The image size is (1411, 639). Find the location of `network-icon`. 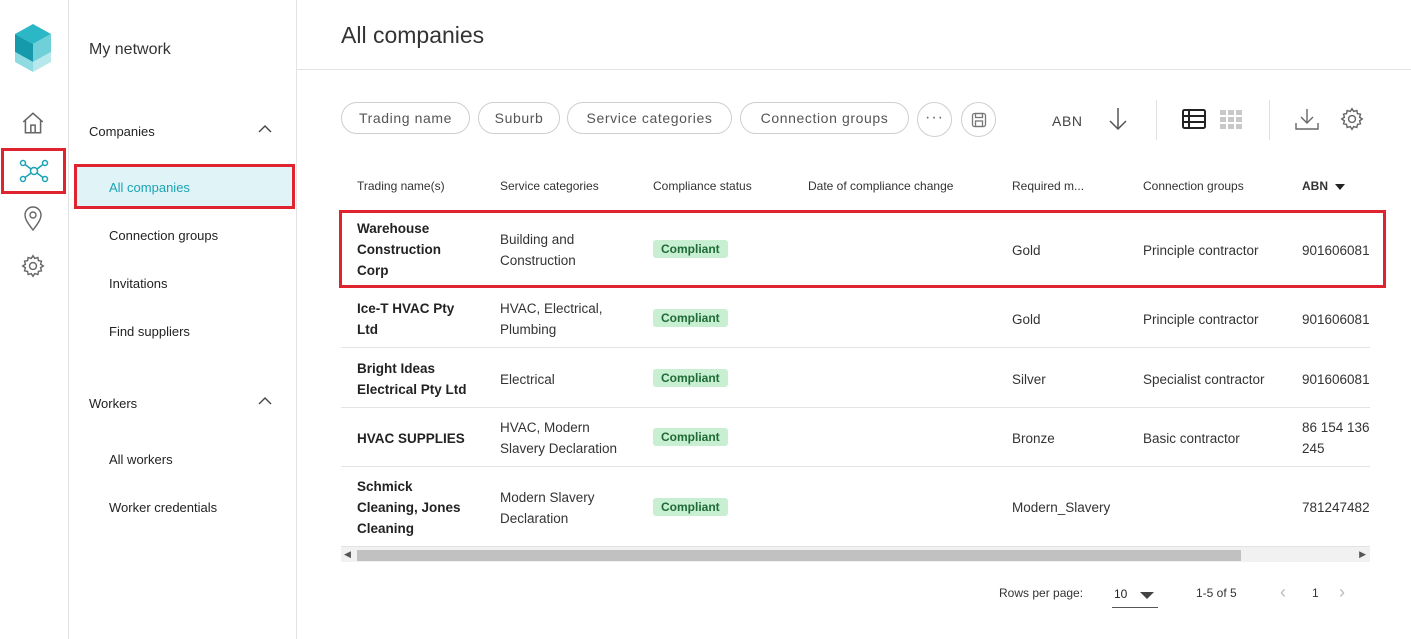

network-icon is located at coordinates (33, 171).